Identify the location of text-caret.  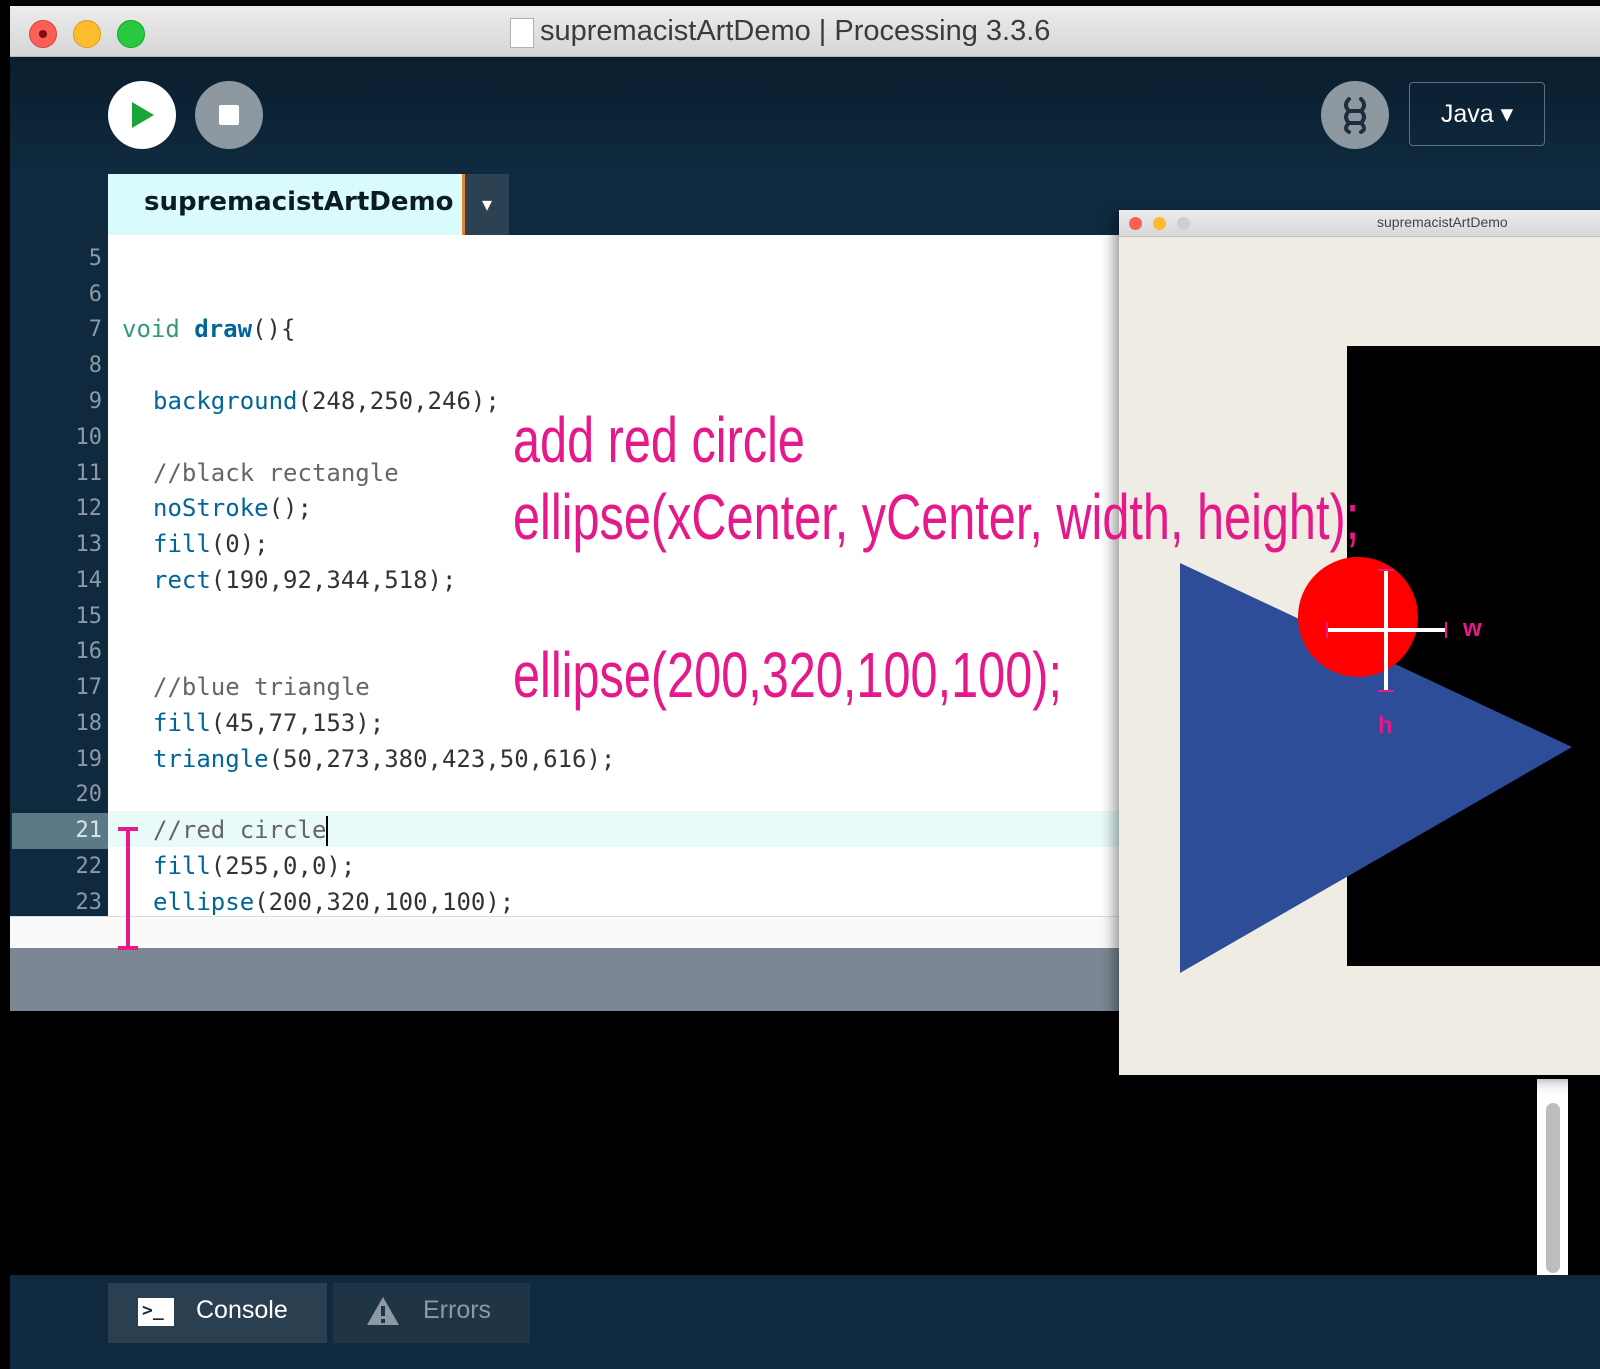
(327, 831).